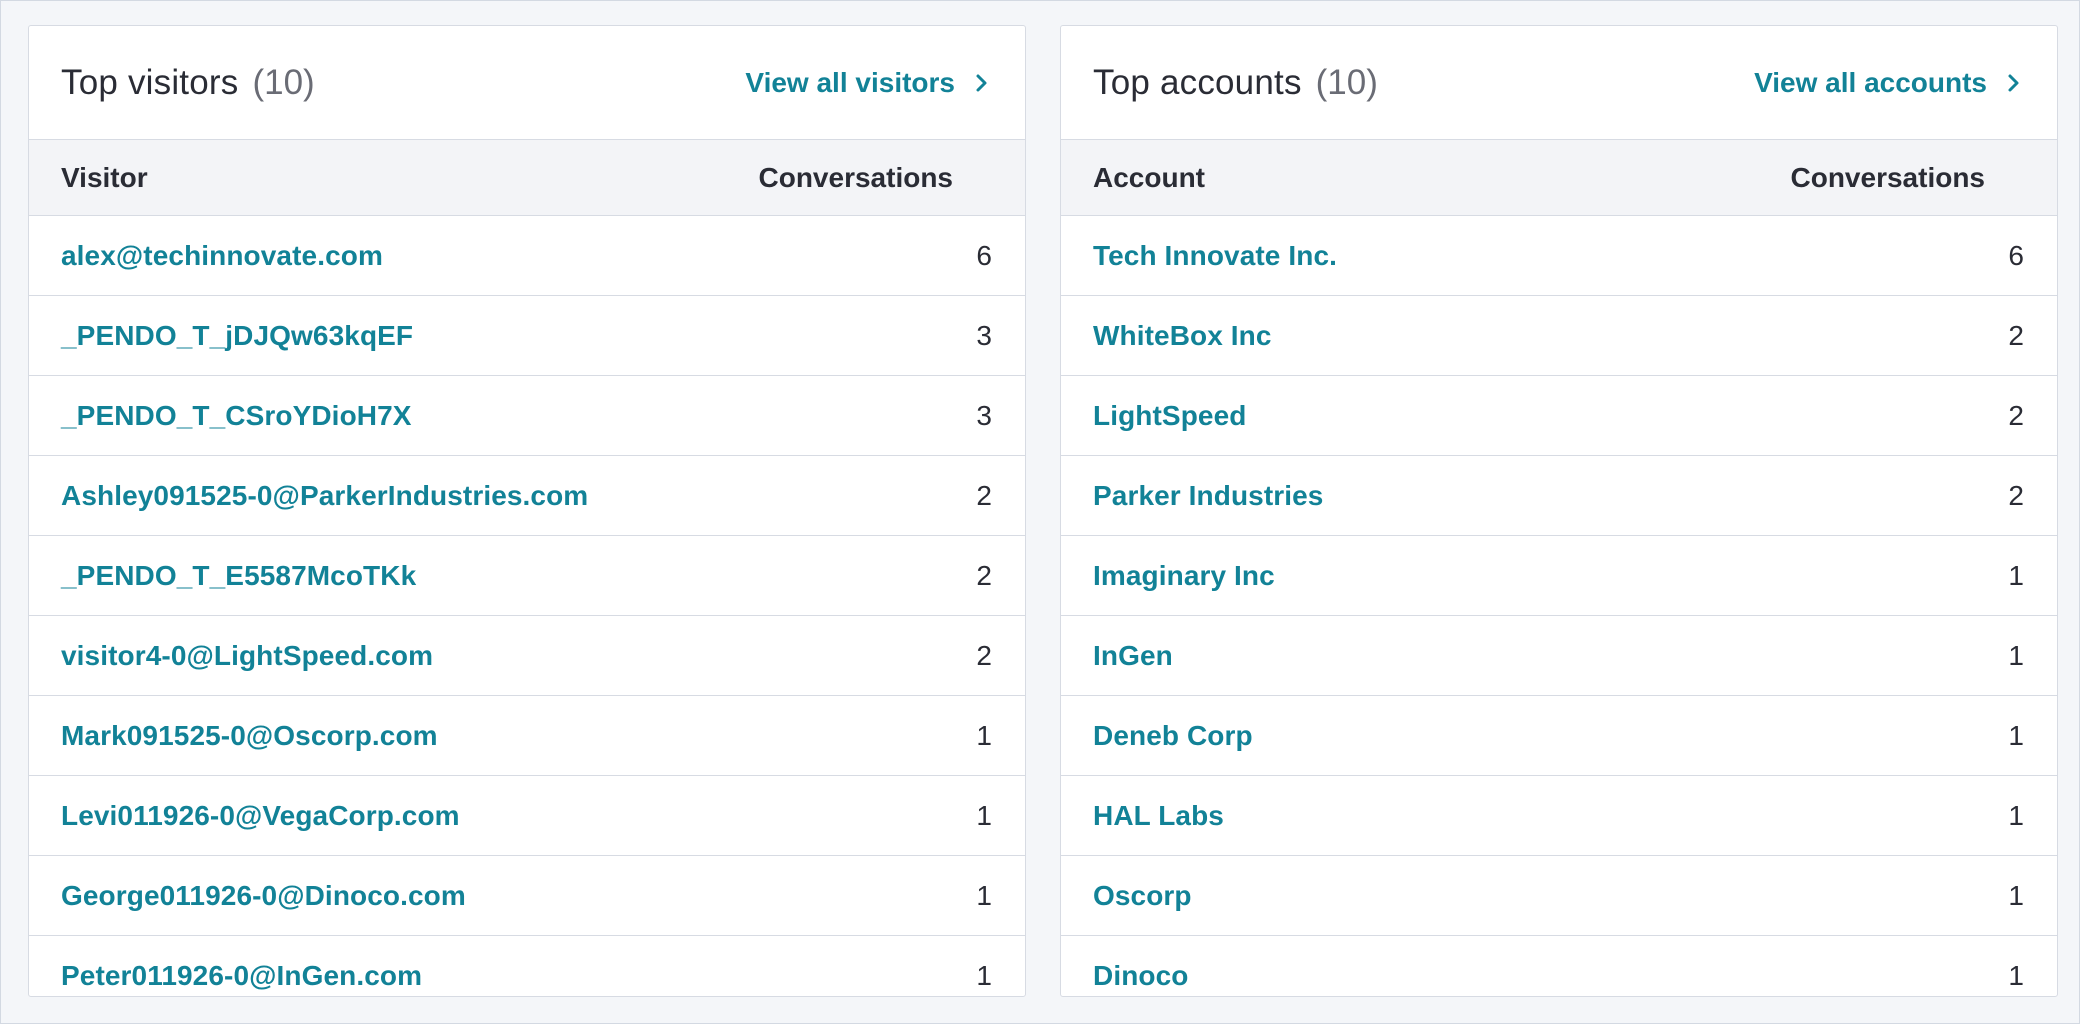 This screenshot has height=1024, width=2080. What do you see at coordinates (241, 976) in the screenshot?
I see `visitor-link: Peter011926-0@InGen.com` at bounding box center [241, 976].